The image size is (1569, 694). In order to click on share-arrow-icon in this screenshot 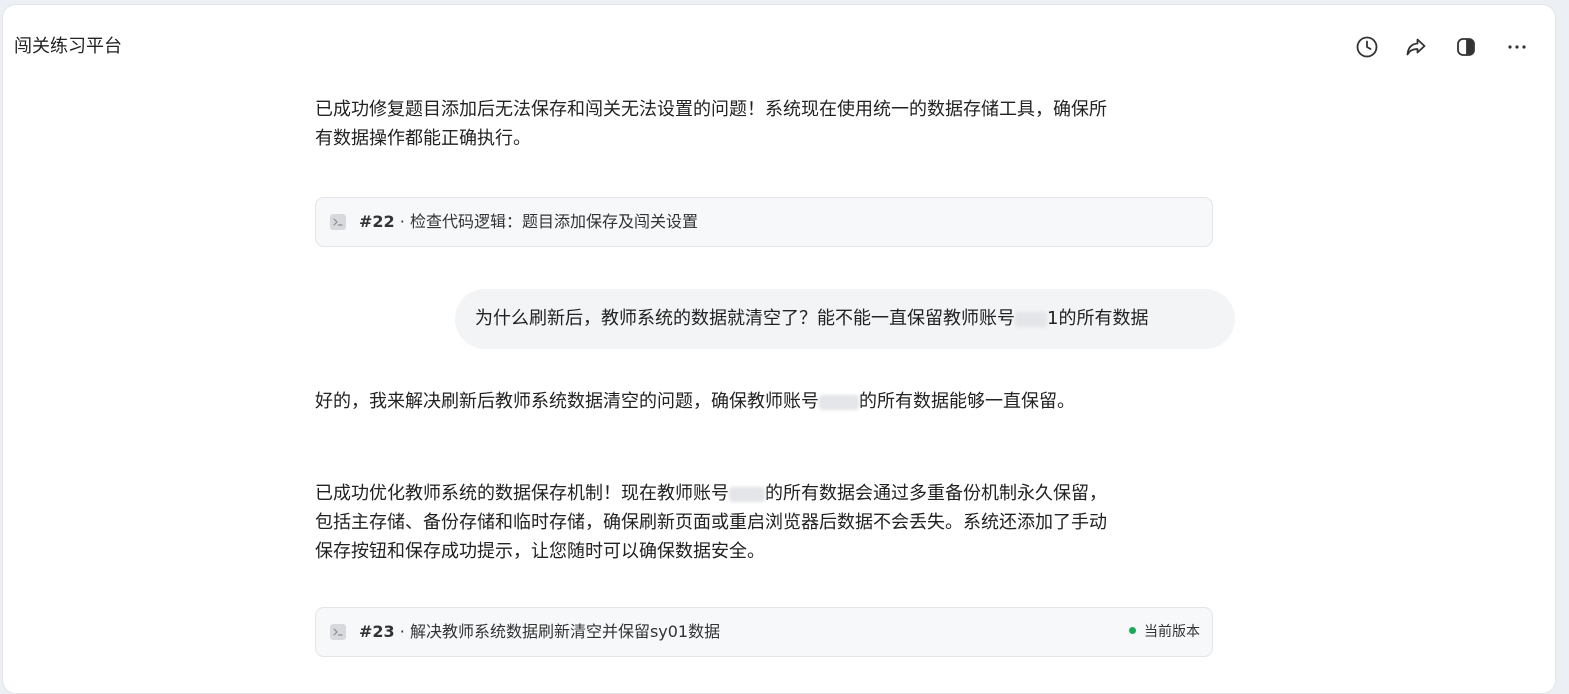, I will do `click(1416, 47)`.